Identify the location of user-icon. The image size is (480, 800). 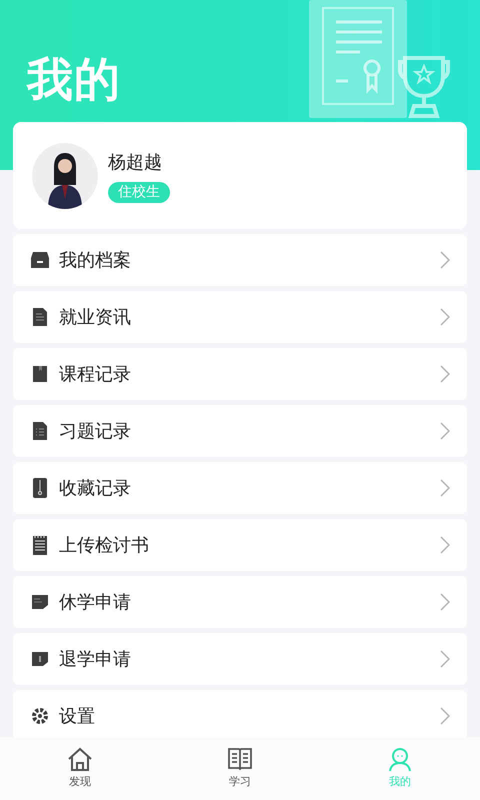
(400, 759).